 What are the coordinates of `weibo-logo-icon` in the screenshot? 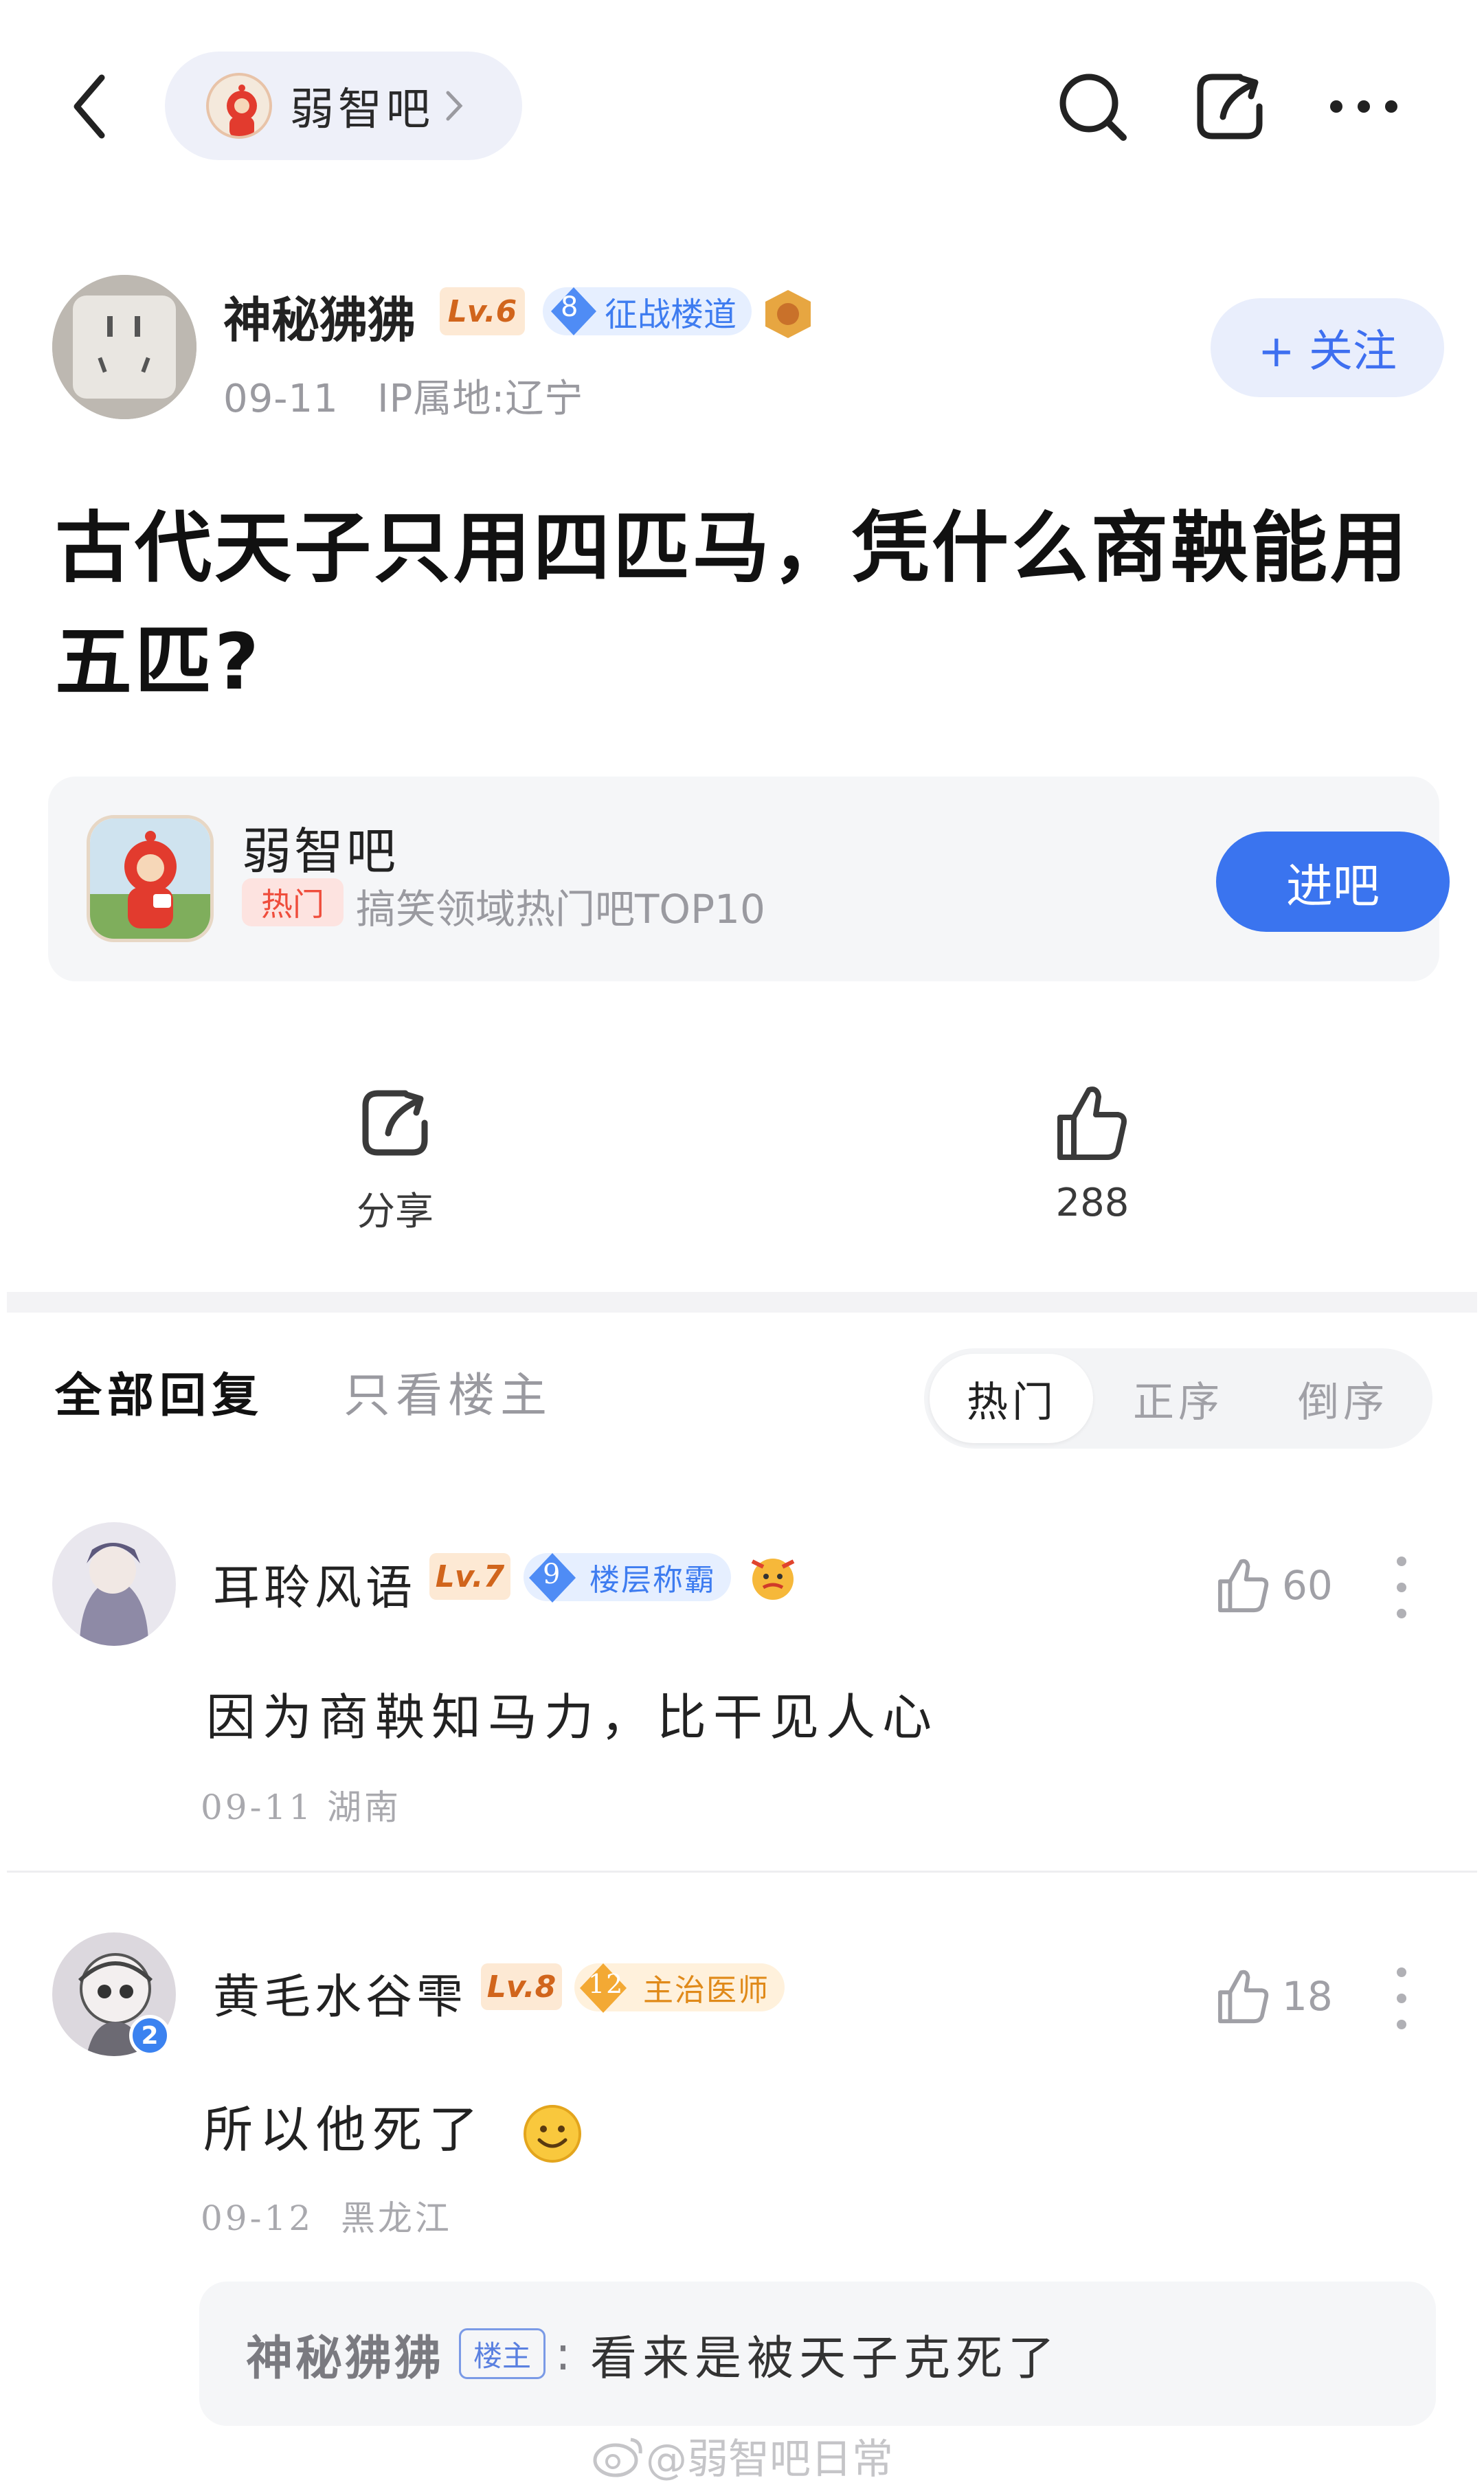 It's located at (617, 2457).